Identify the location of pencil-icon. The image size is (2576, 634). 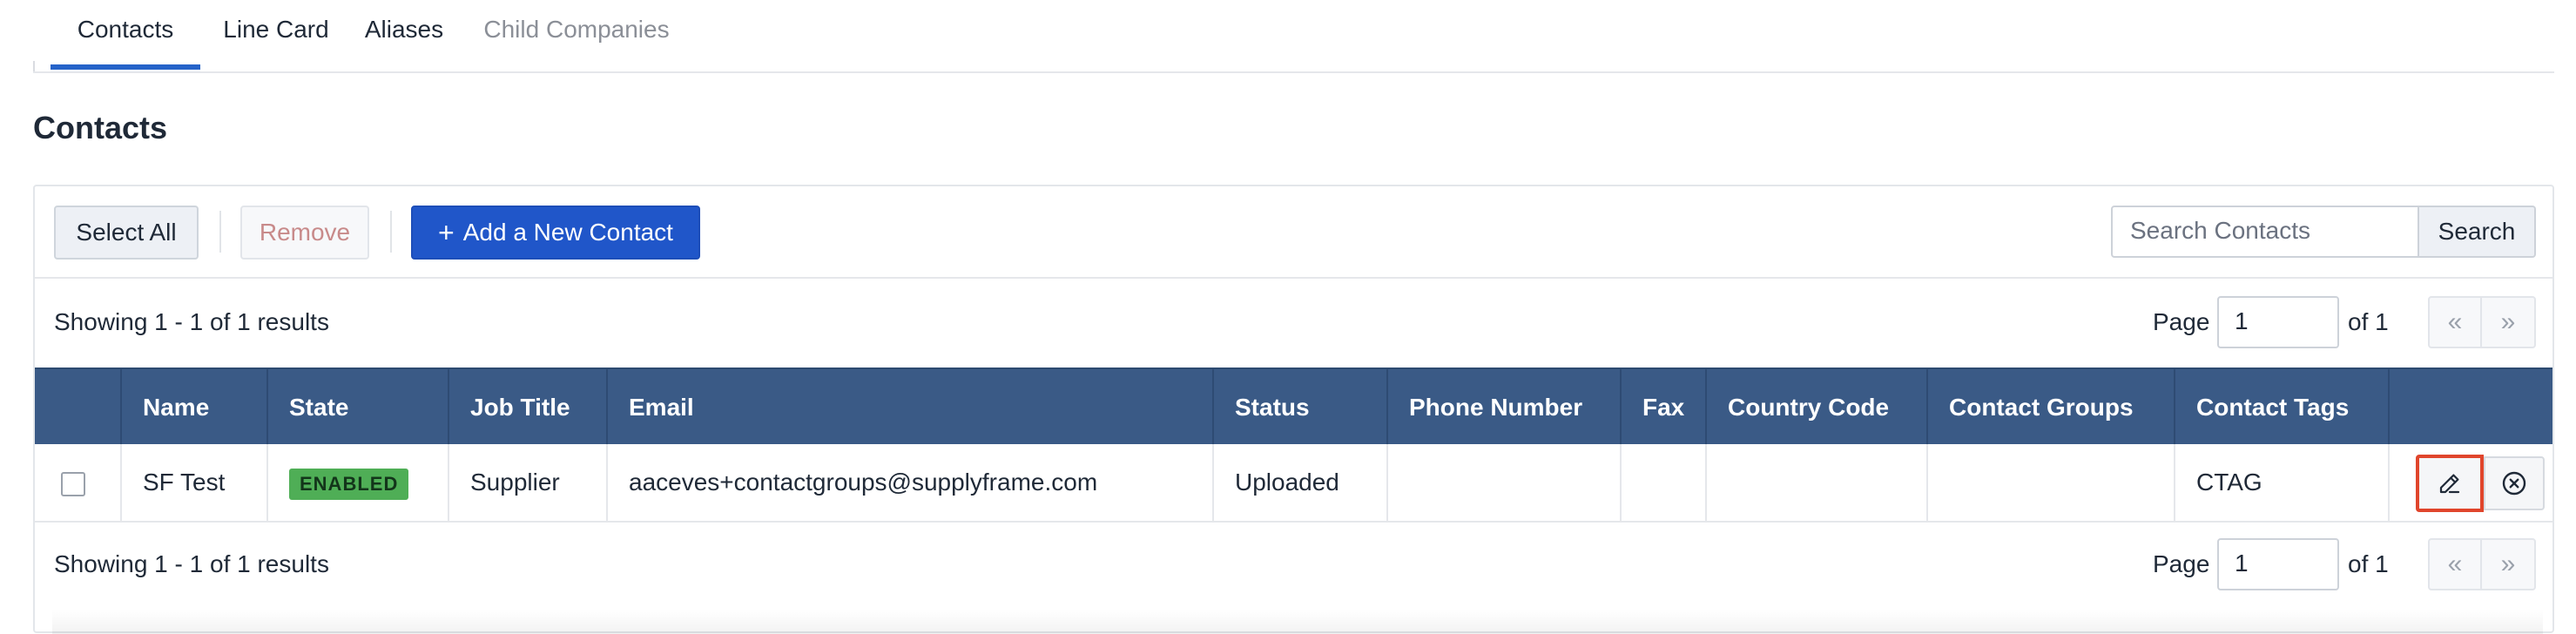
(2449, 484).